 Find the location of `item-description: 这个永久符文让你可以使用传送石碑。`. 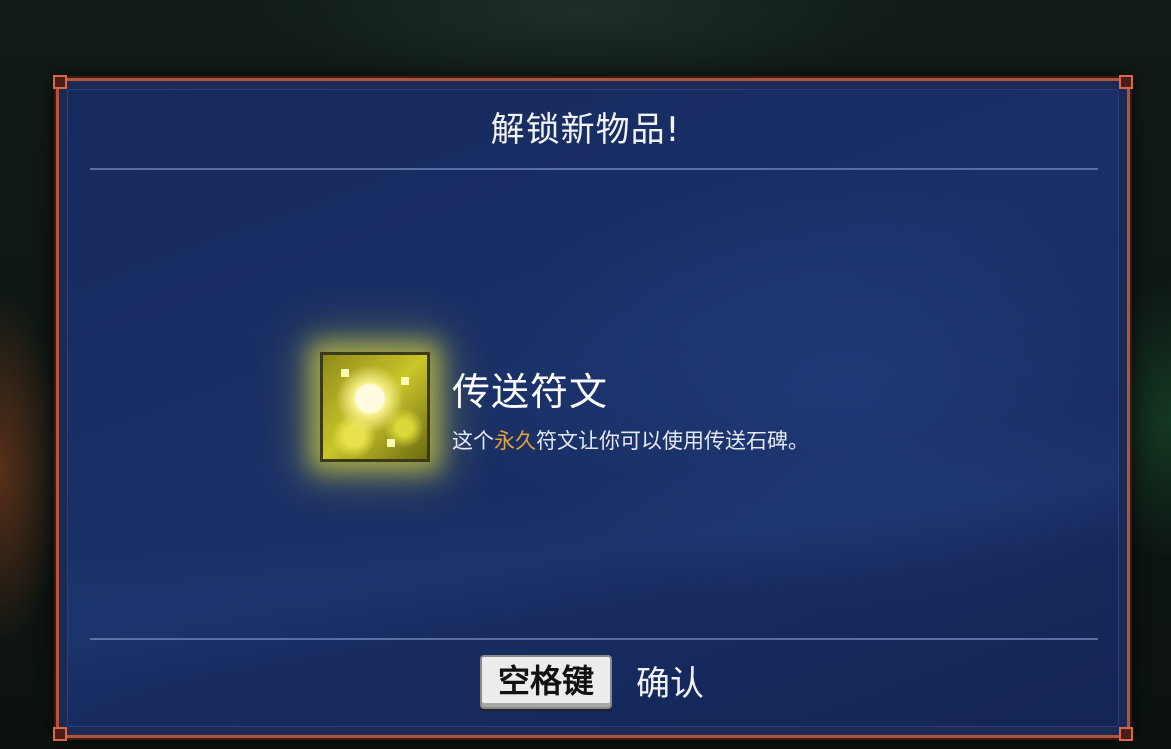

item-description: 这个永久符文让你可以使用传送石碑。 is located at coordinates (630, 441).